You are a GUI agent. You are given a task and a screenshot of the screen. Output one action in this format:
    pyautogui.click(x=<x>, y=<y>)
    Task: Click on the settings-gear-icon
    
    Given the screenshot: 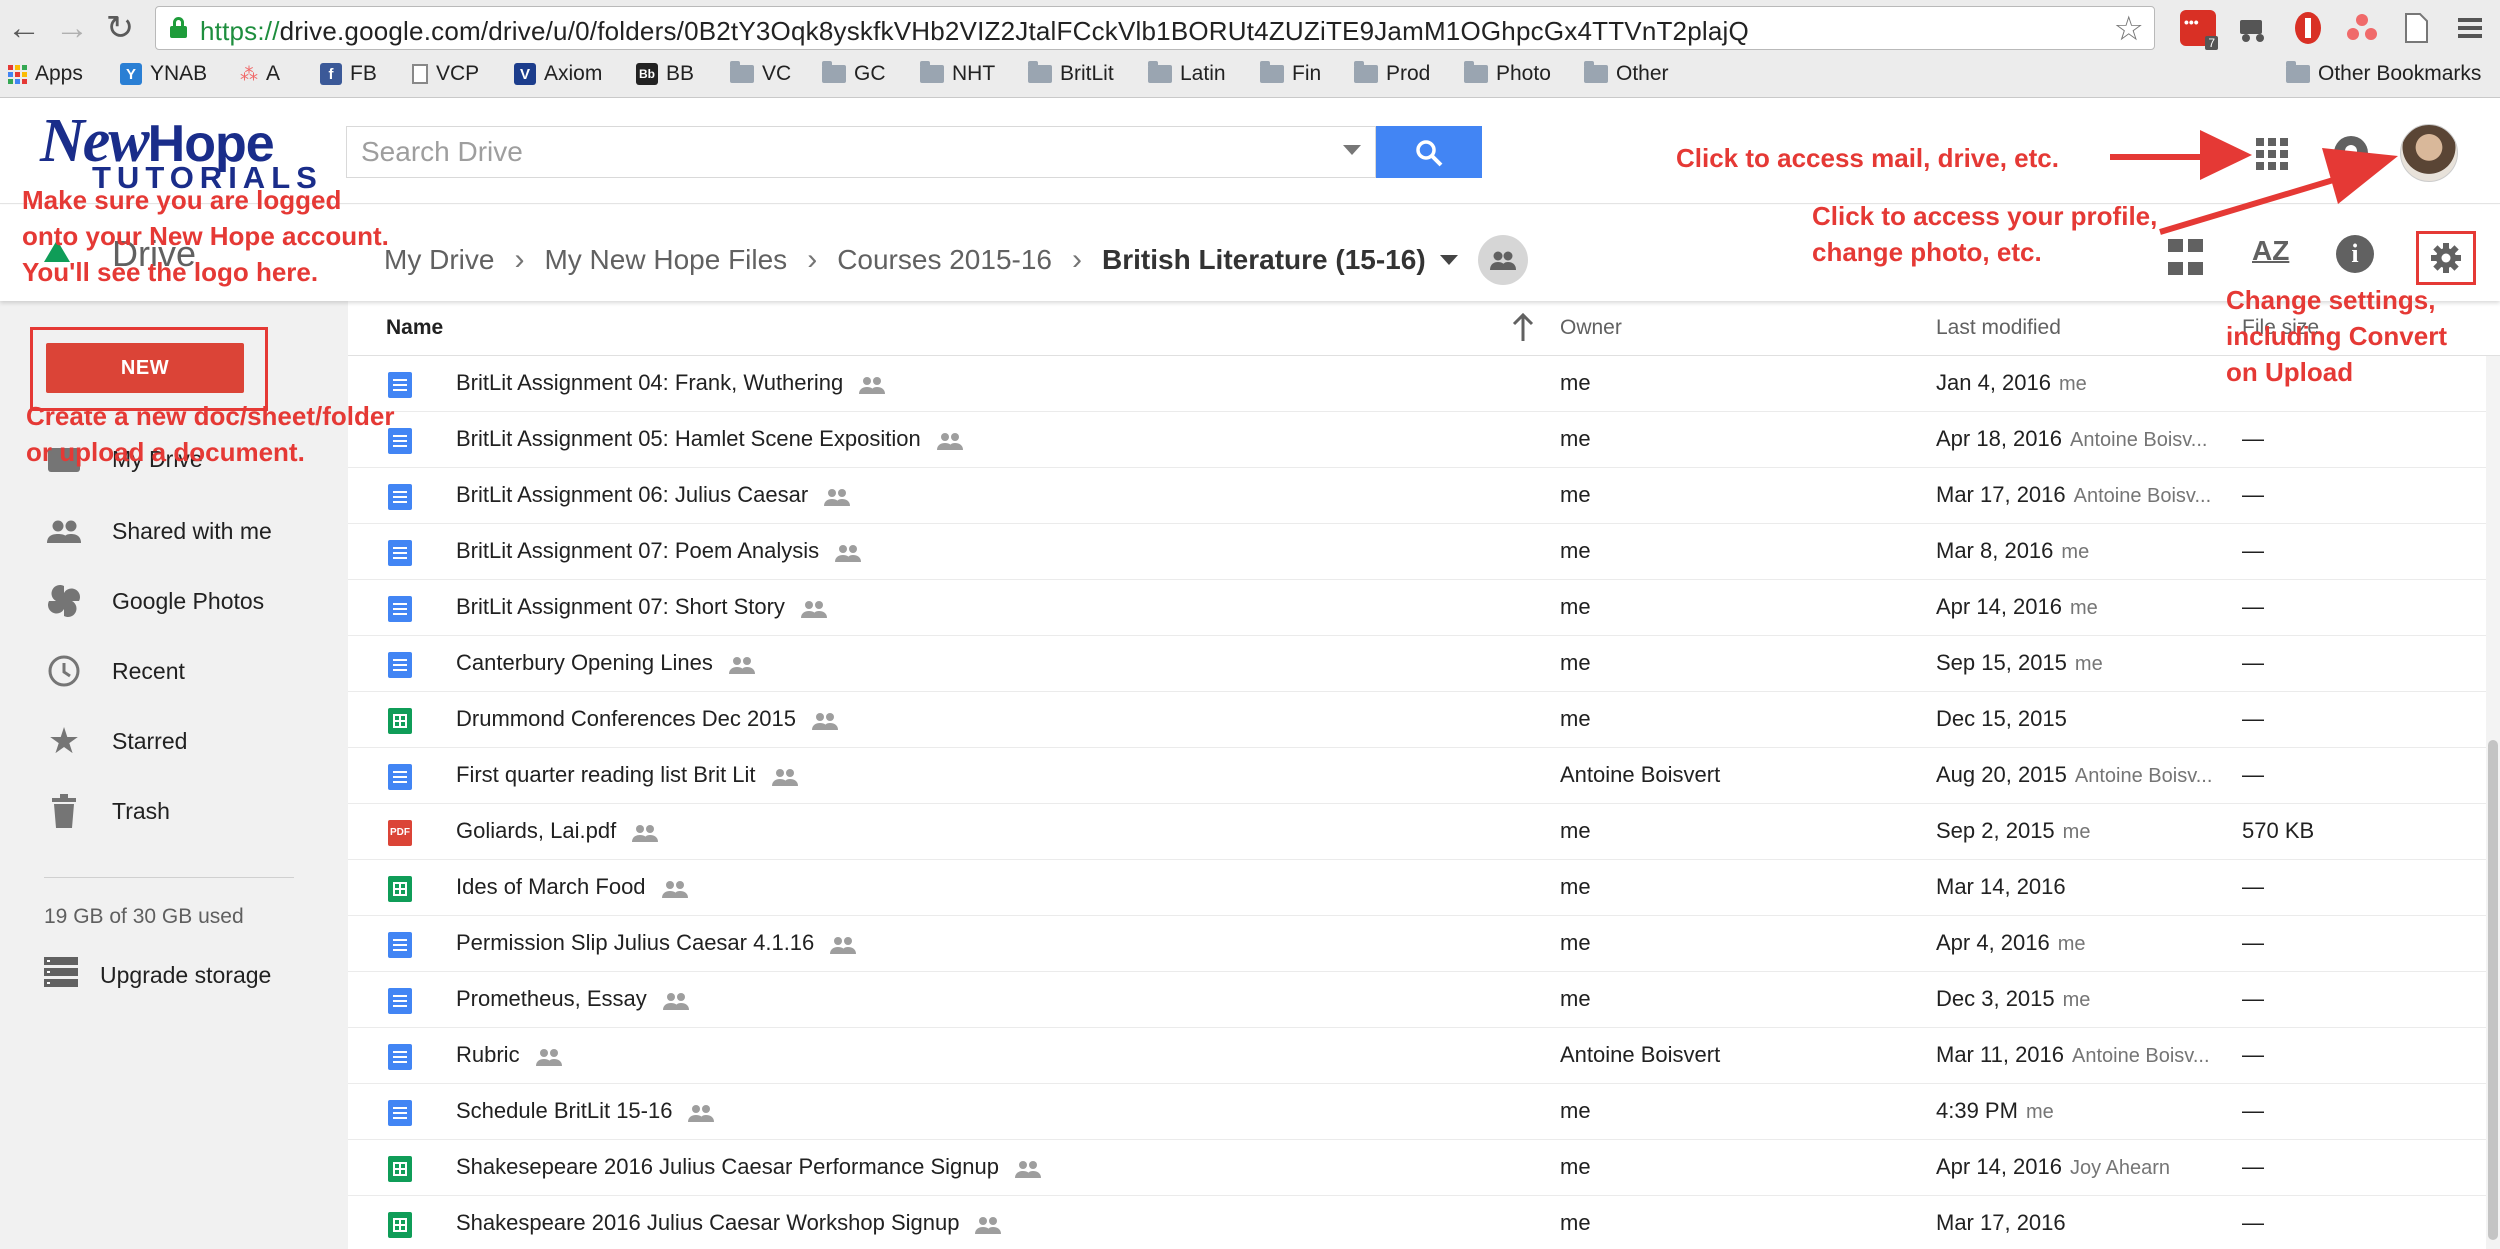 What is the action you would take?
    pyautogui.click(x=2446, y=258)
    